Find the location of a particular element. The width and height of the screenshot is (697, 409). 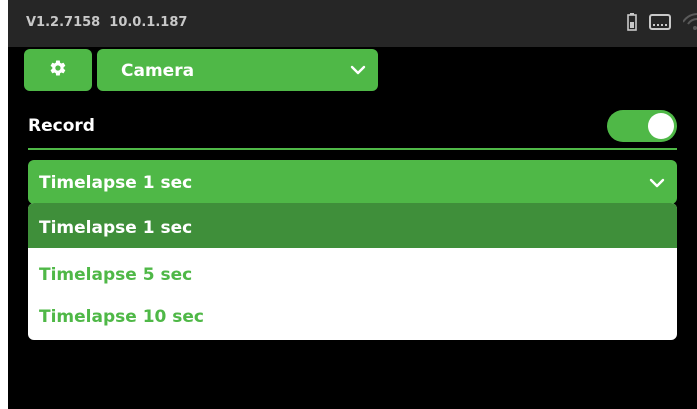

option-label: Timelapse 1 sec is located at coordinates (116, 228).